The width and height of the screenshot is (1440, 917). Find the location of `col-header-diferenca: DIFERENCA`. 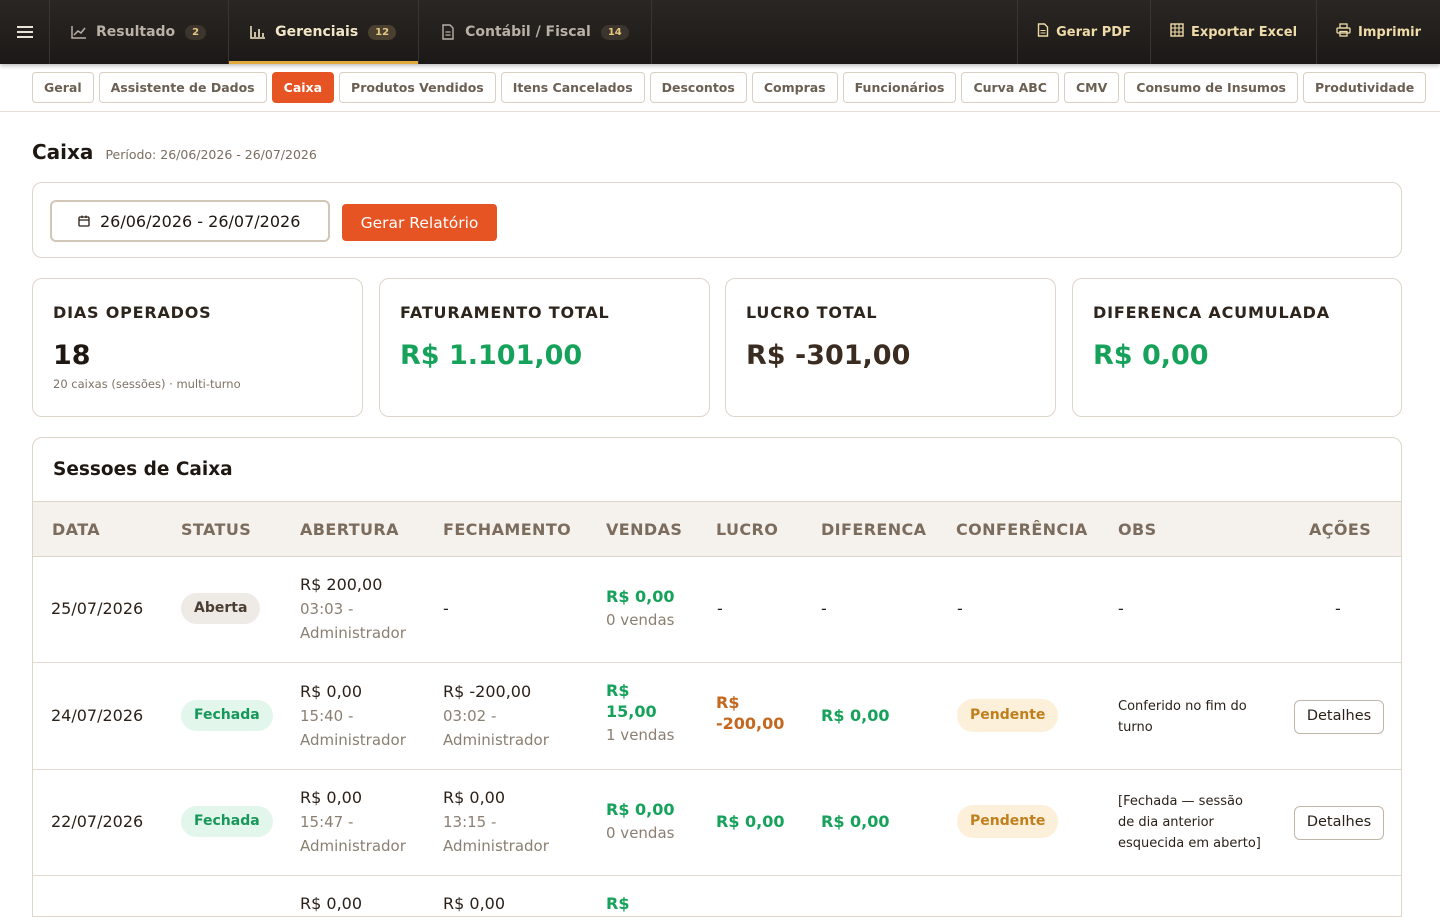

col-header-diferenca: DIFERENCA is located at coordinates (874, 529).